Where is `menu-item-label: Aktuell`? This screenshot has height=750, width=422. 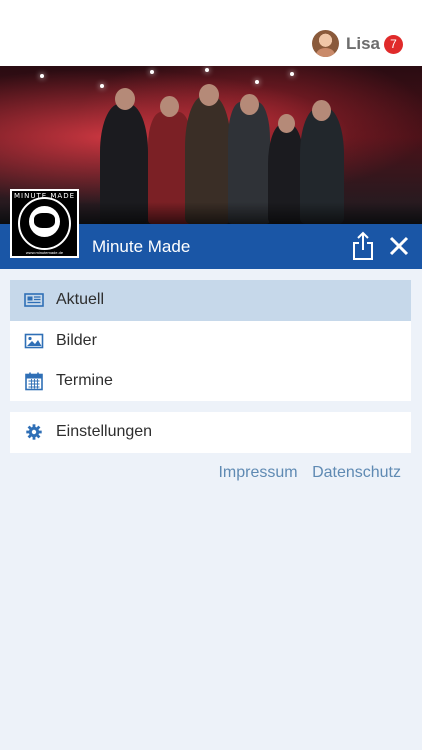 menu-item-label: Aktuell is located at coordinates (80, 299).